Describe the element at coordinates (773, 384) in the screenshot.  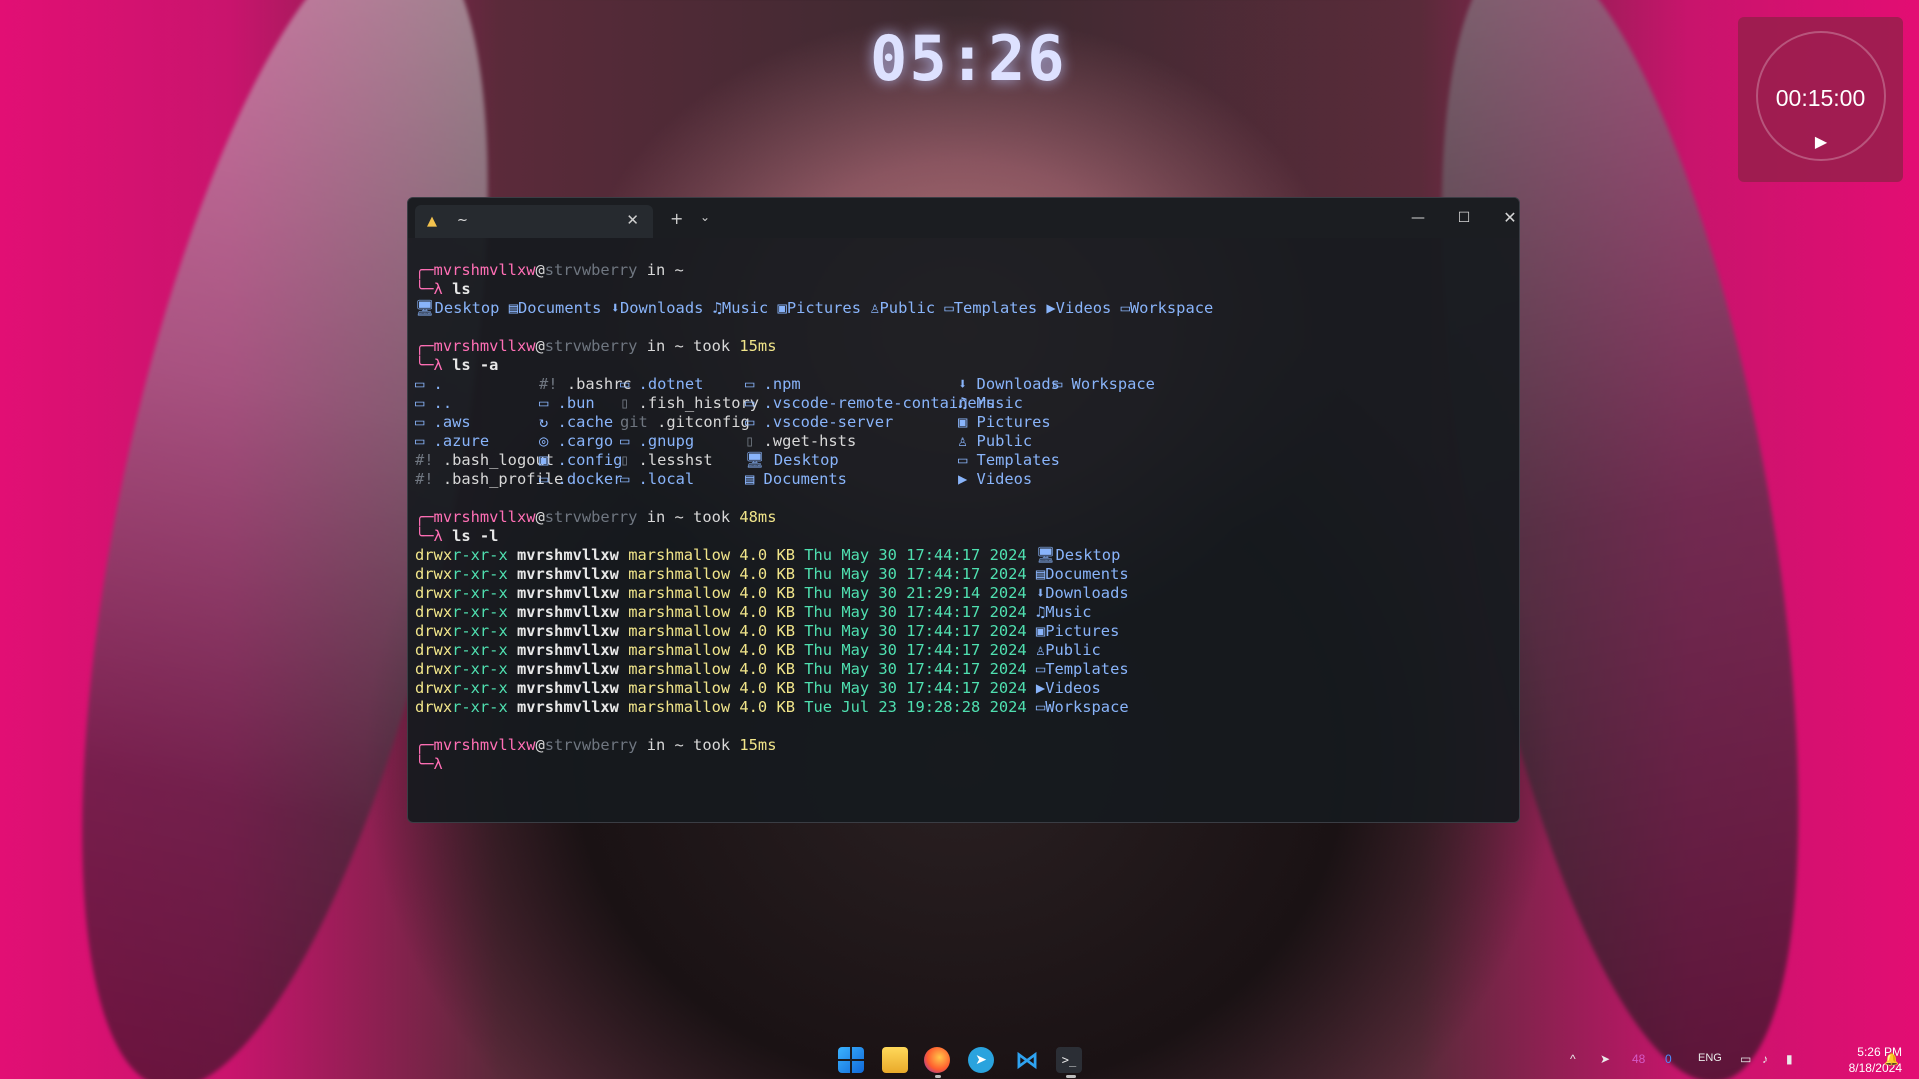
I see `ls-a-entry: ▭ .npm` at that location.